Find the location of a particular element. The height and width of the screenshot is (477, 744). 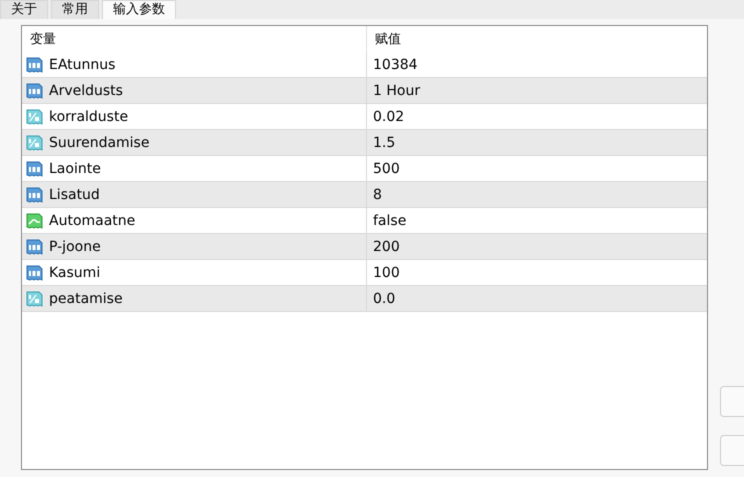

parameter-value: 0.02 is located at coordinates (537, 116).